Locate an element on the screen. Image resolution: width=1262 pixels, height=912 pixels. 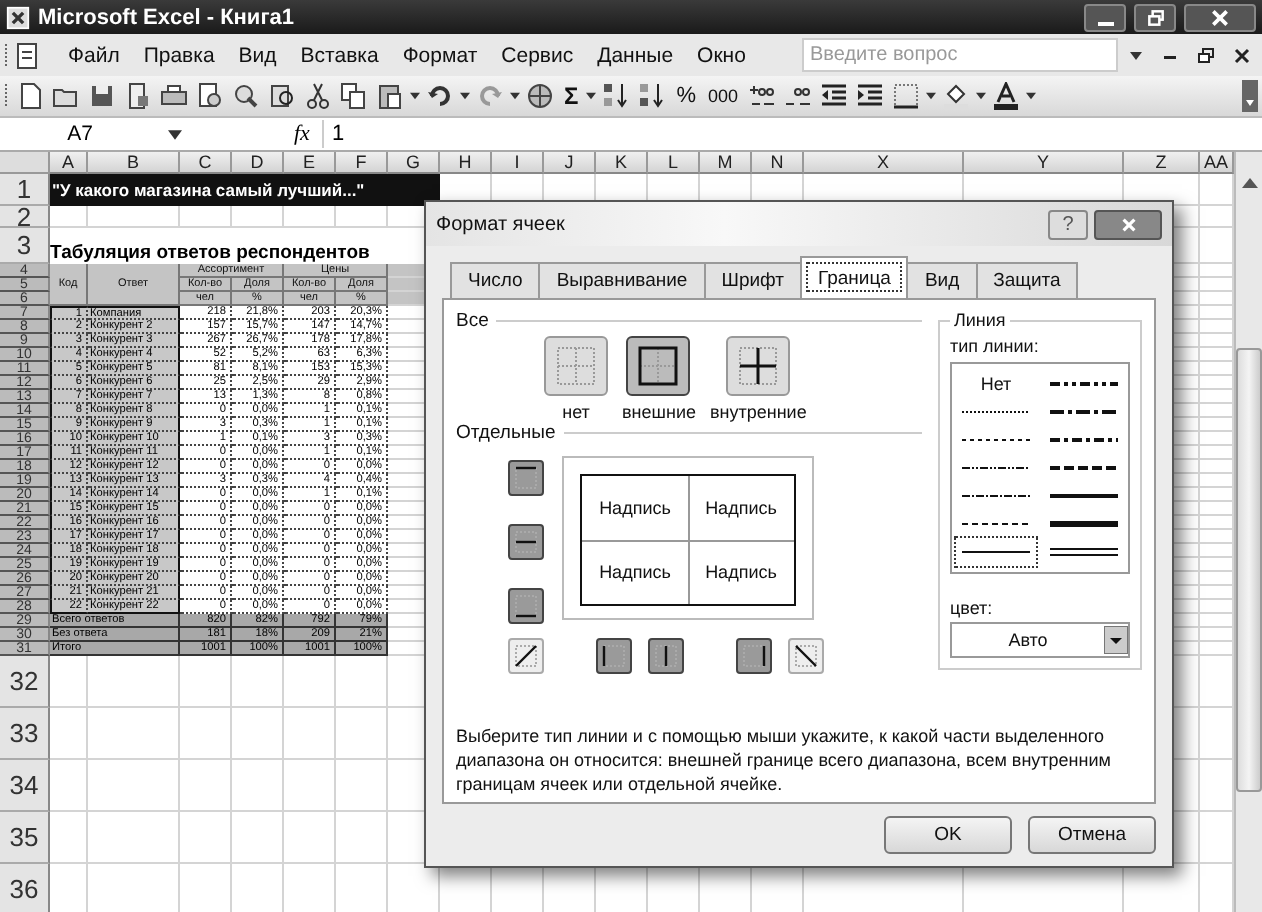
row-header: 33 is located at coordinates (25, 734).